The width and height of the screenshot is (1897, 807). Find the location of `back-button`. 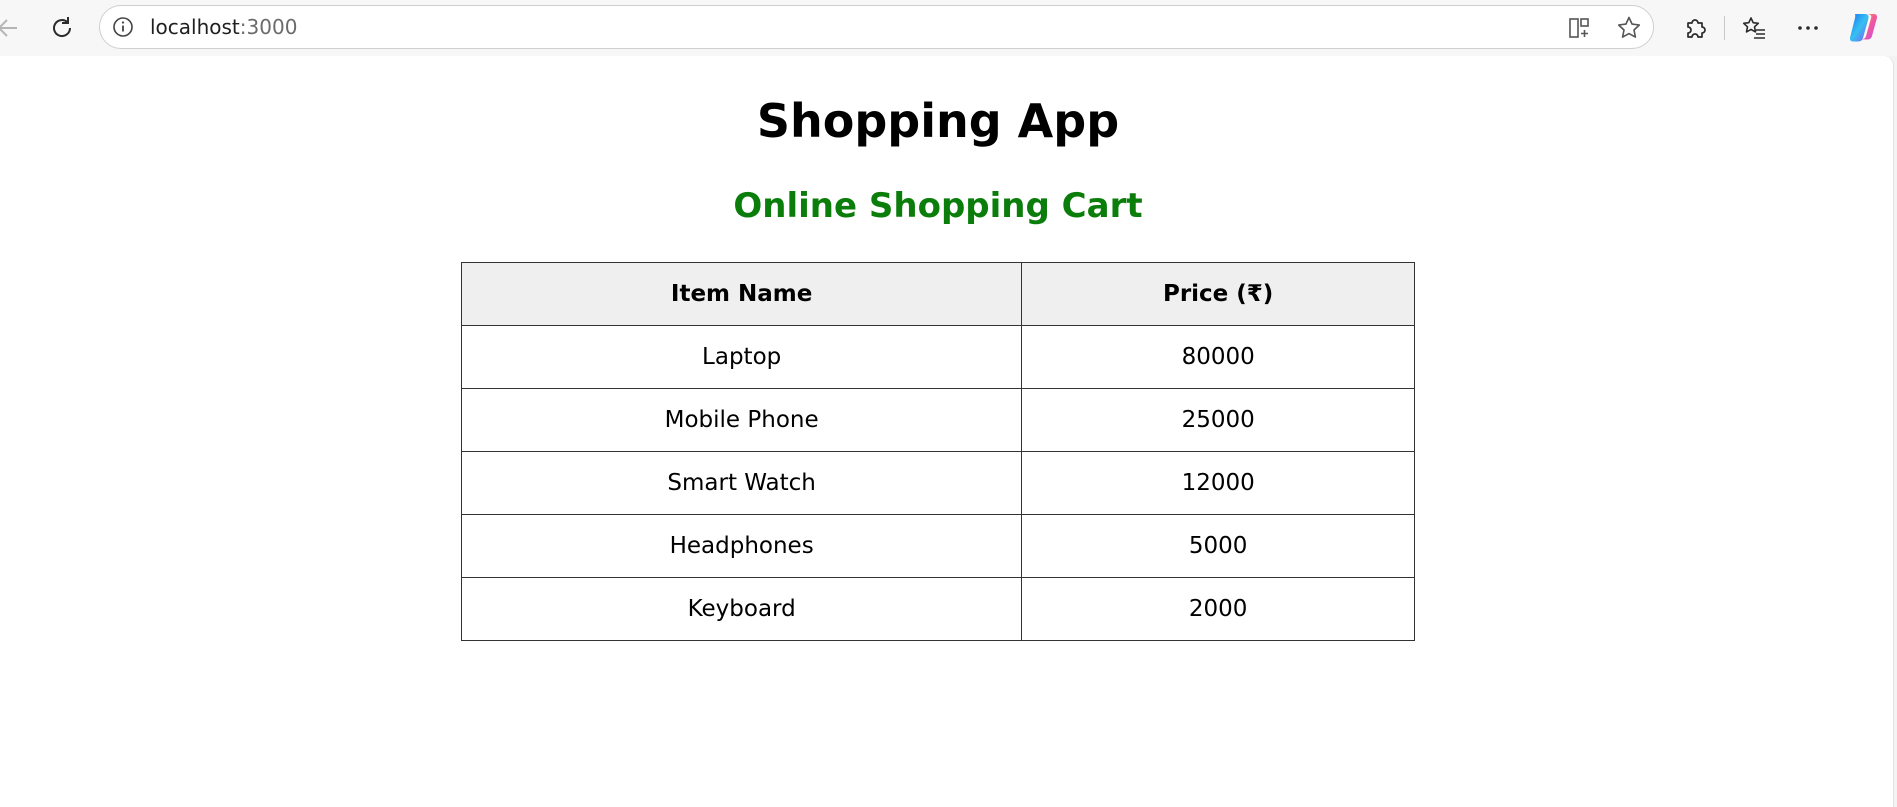

back-button is located at coordinates (14, 28).